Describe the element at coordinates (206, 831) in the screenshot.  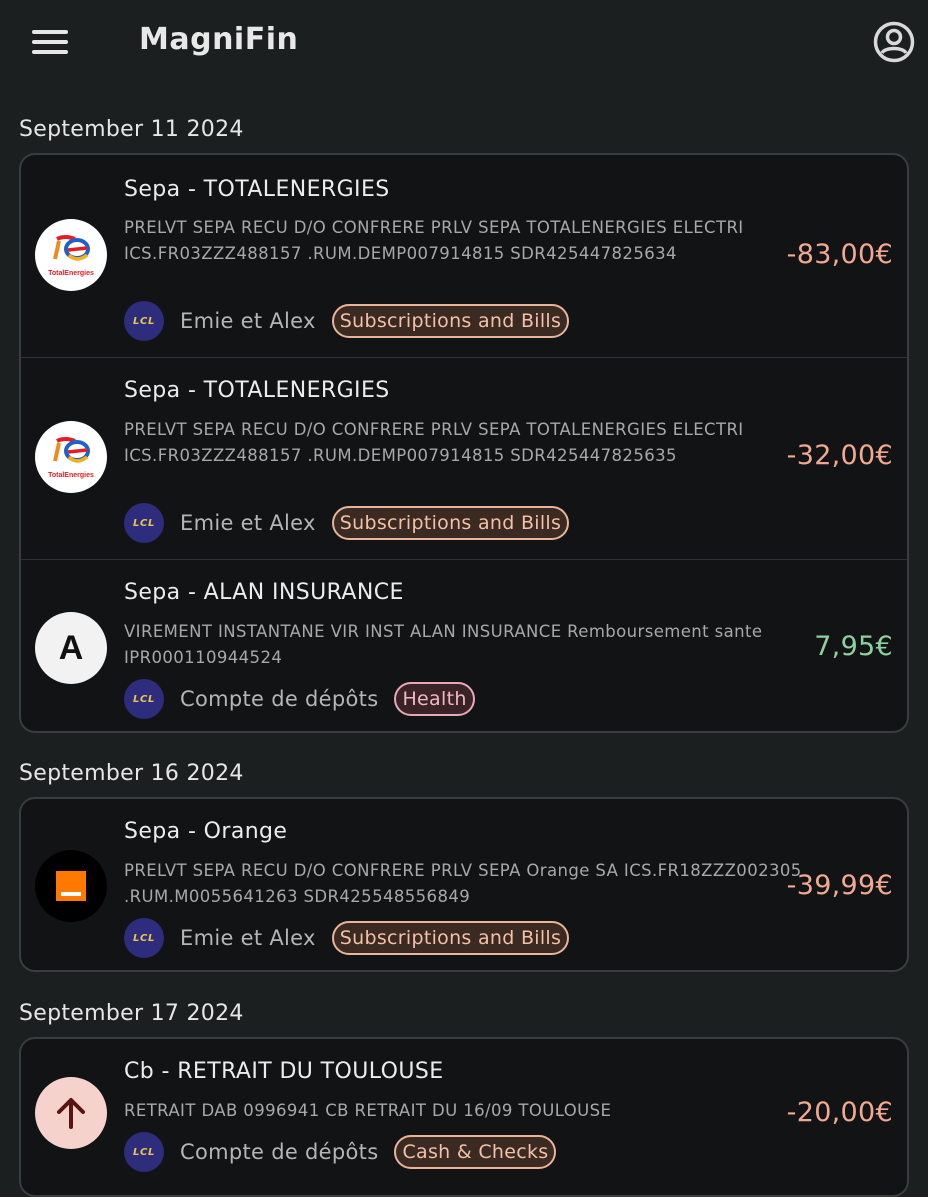
I see `transaction-title: Sepa - Orange` at that location.